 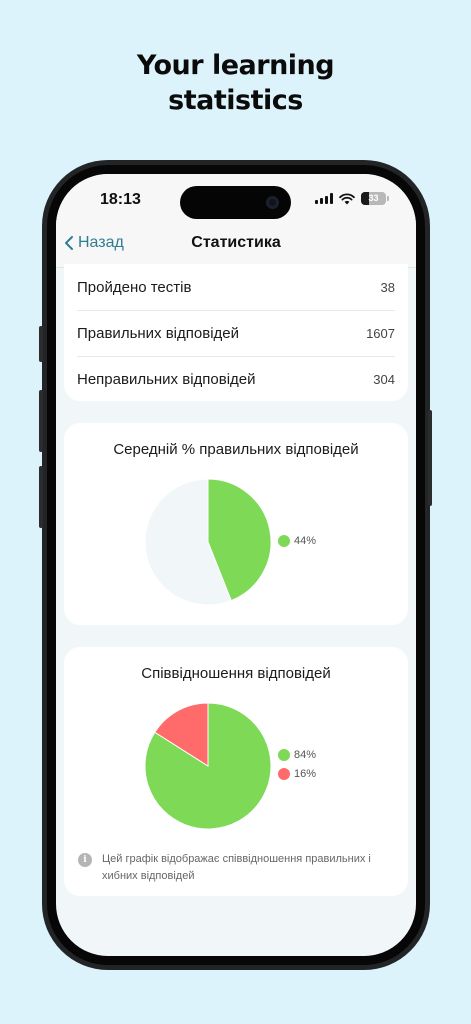 I want to click on power-button, so click(x=430, y=458).